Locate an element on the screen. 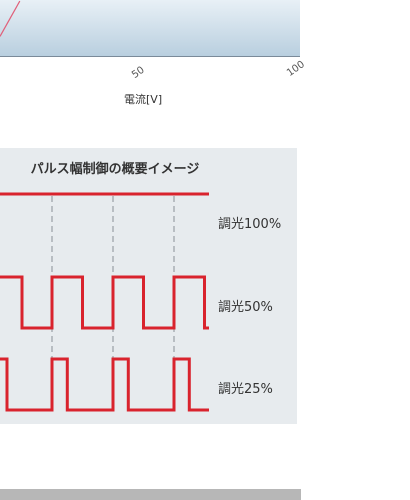 The width and height of the screenshot is (410, 500). wave-label-25: 調光25% is located at coordinates (245, 389).